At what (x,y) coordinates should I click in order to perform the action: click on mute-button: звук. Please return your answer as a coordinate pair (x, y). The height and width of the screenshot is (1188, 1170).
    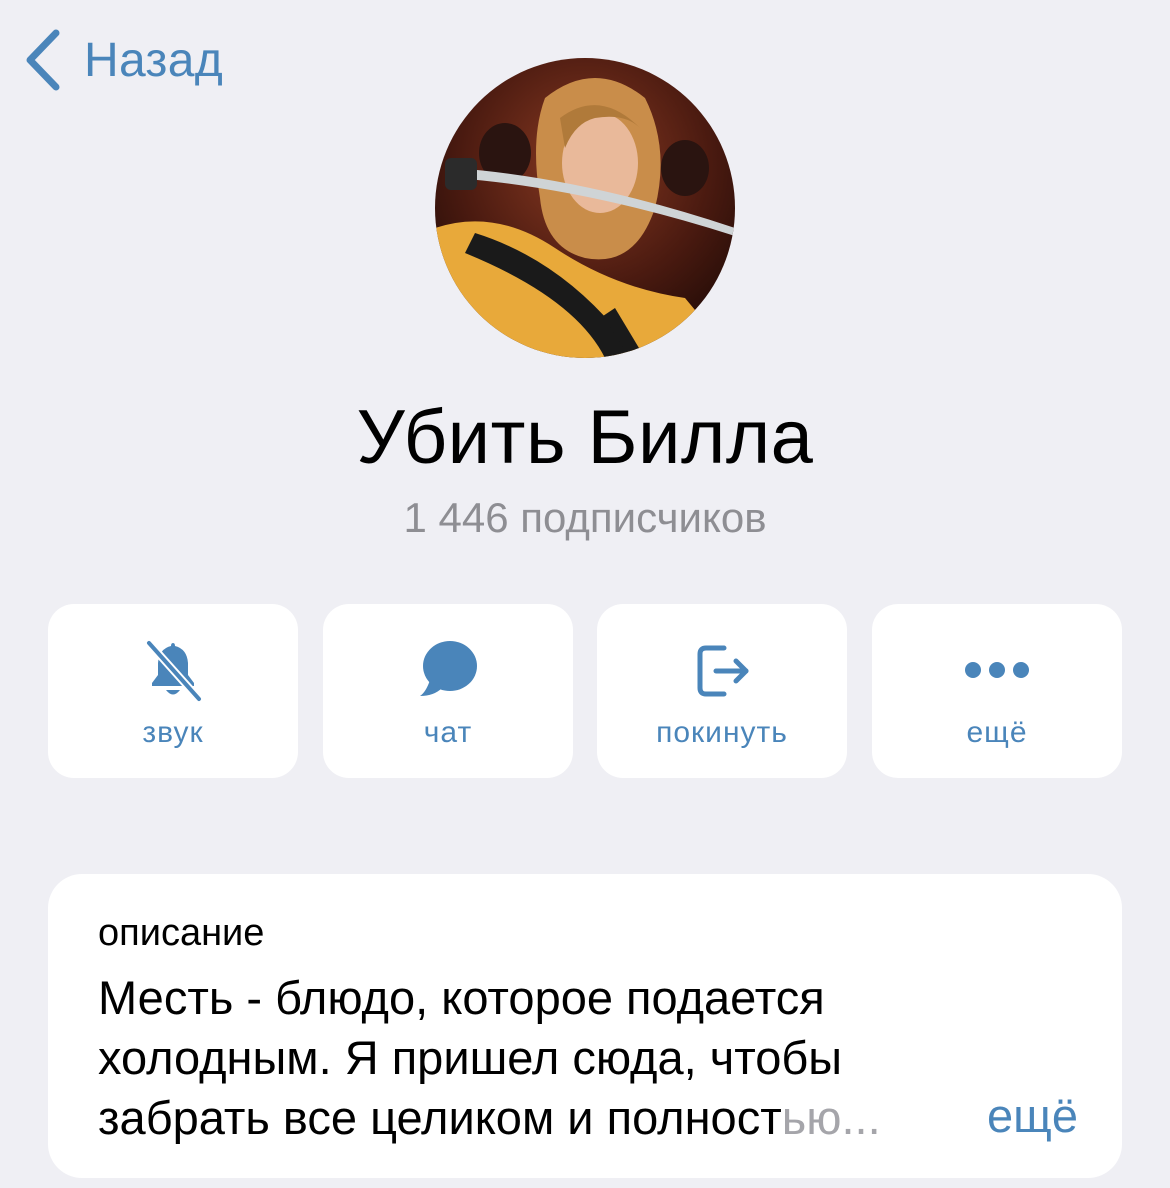
    Looking at the image, I should click on (173, 691).